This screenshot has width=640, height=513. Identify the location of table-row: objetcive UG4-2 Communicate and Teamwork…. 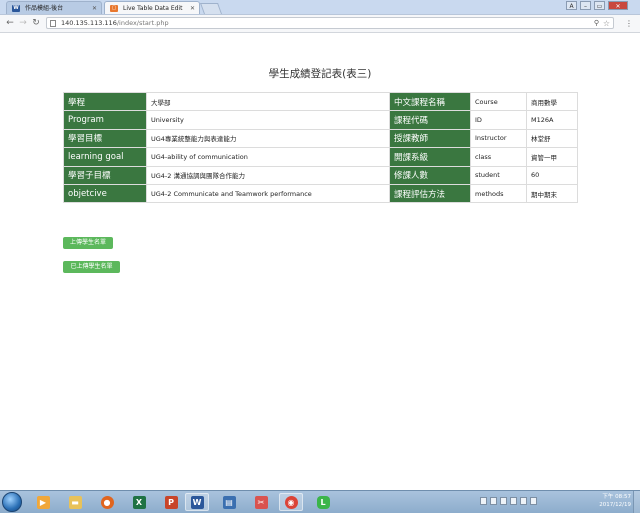
(320, 193).